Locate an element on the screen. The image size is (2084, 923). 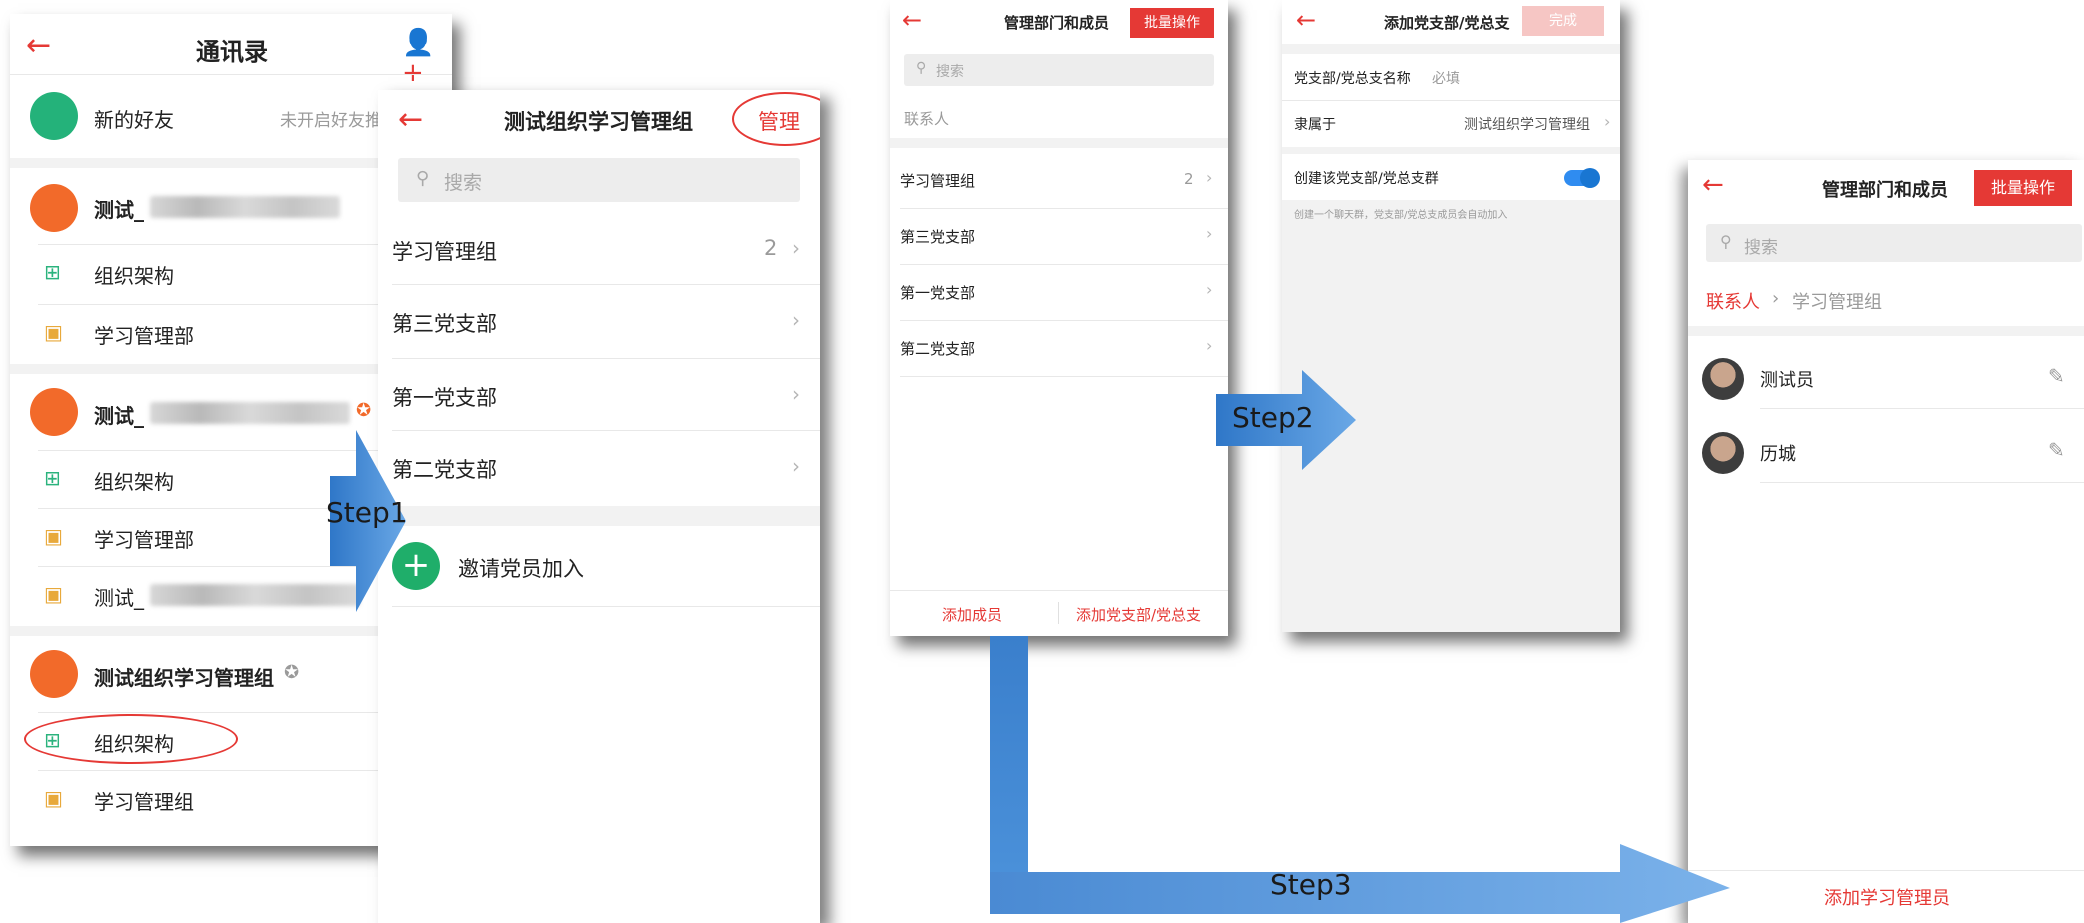
step2-label: Step2 is located at coordinates (1273, 417).